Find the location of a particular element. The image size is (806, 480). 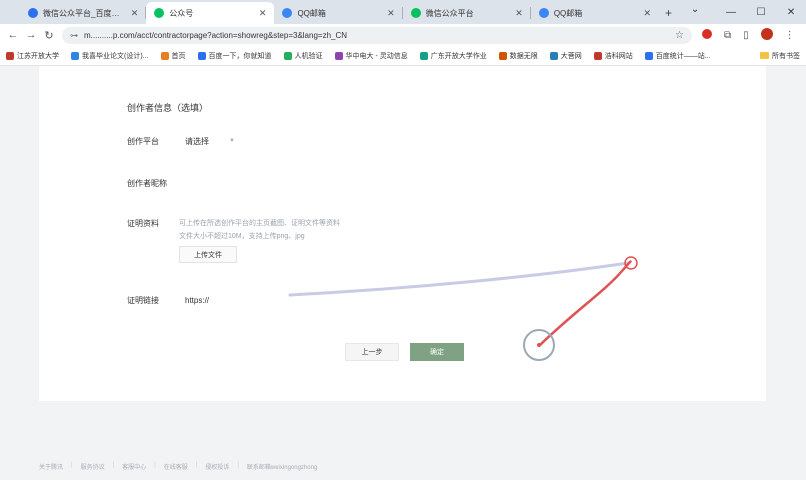

footer-link: 客服中心 is located at coordinates (134, 466).